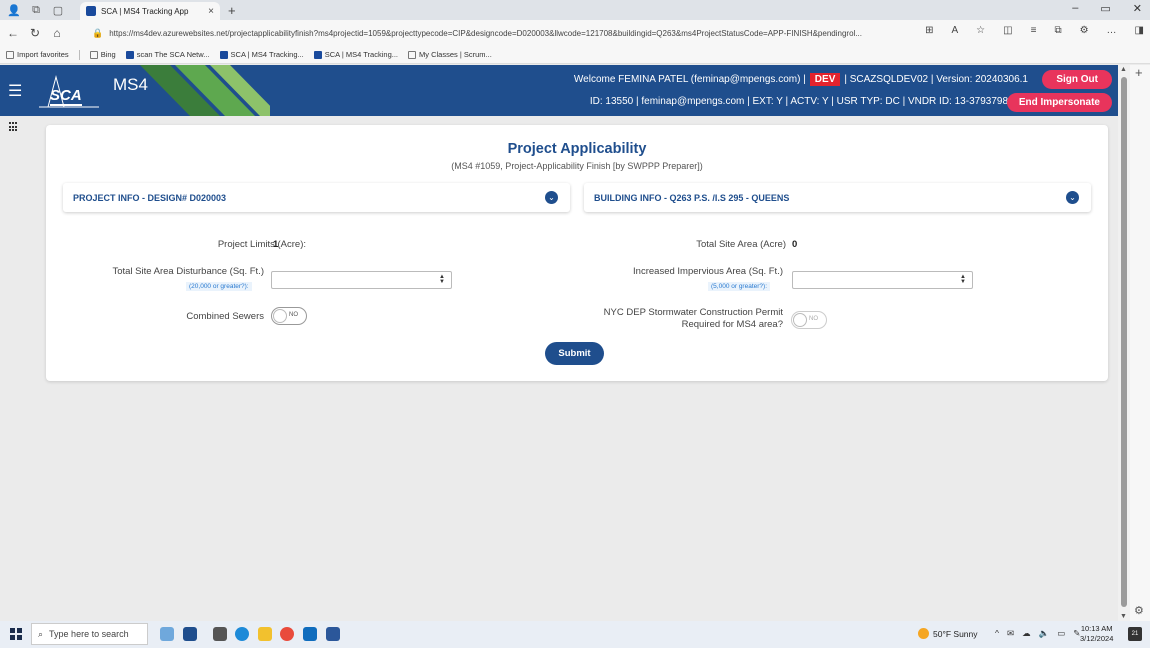 Image resolution: width=1150 pixels, height=648 pixels. Describe the element at coordinates (1096, 634) in the screenshot. I see `taskbar-clock: 10:13 AM 3/12/2024` at that location.